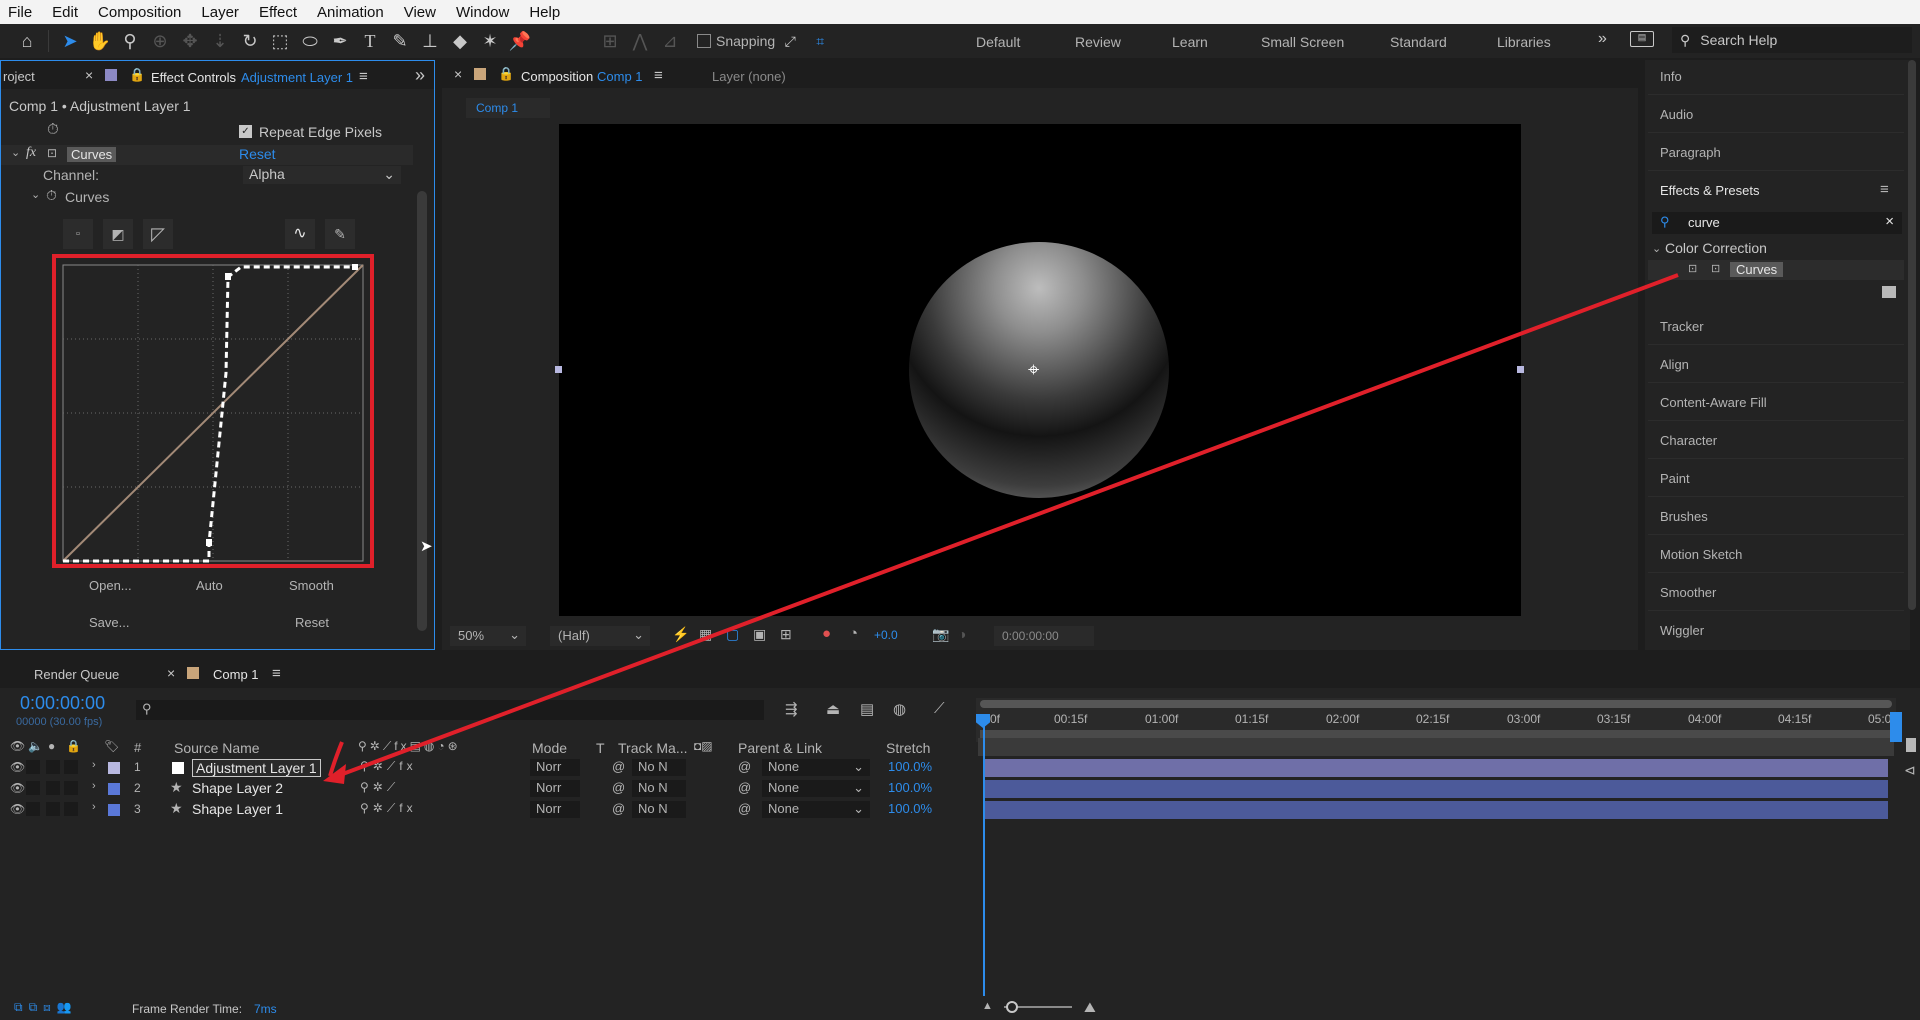 The height and width of the screenshot is (1020, 1920). What do you see at coordinates (1044, 636) in the screenshot?
I see `viewer-timecode: 0:00:00:00` at bounding box center [1044, 636].